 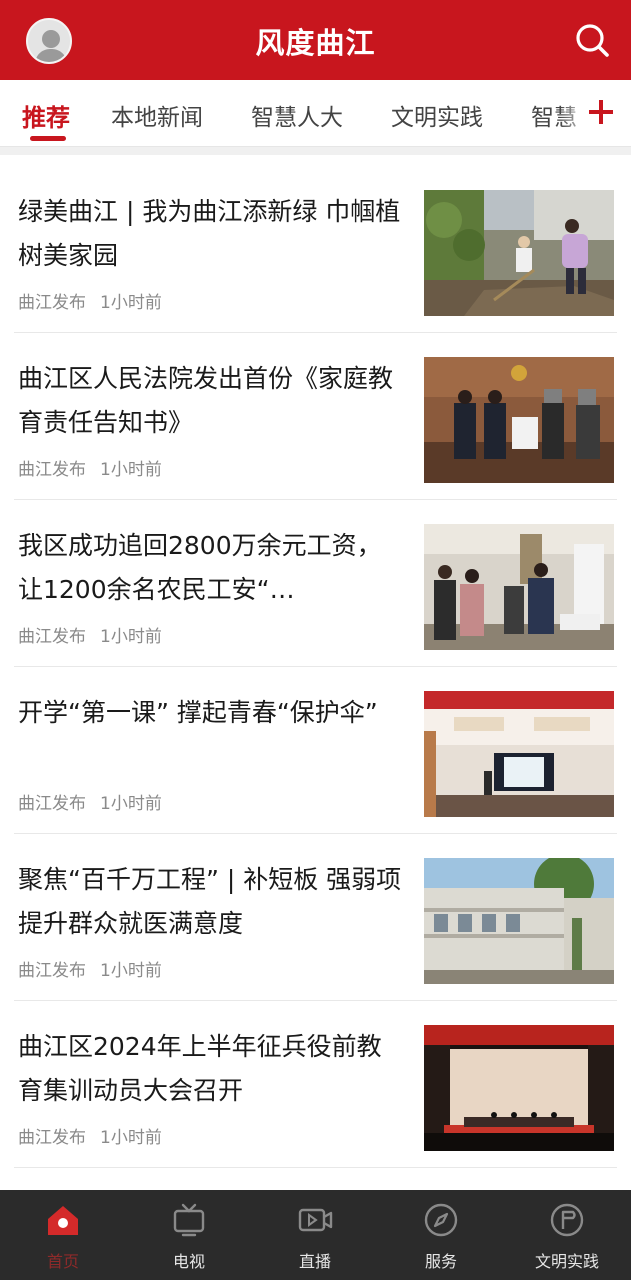 I want to click on nav-tv: 电视, so click(x=189, y=1235).